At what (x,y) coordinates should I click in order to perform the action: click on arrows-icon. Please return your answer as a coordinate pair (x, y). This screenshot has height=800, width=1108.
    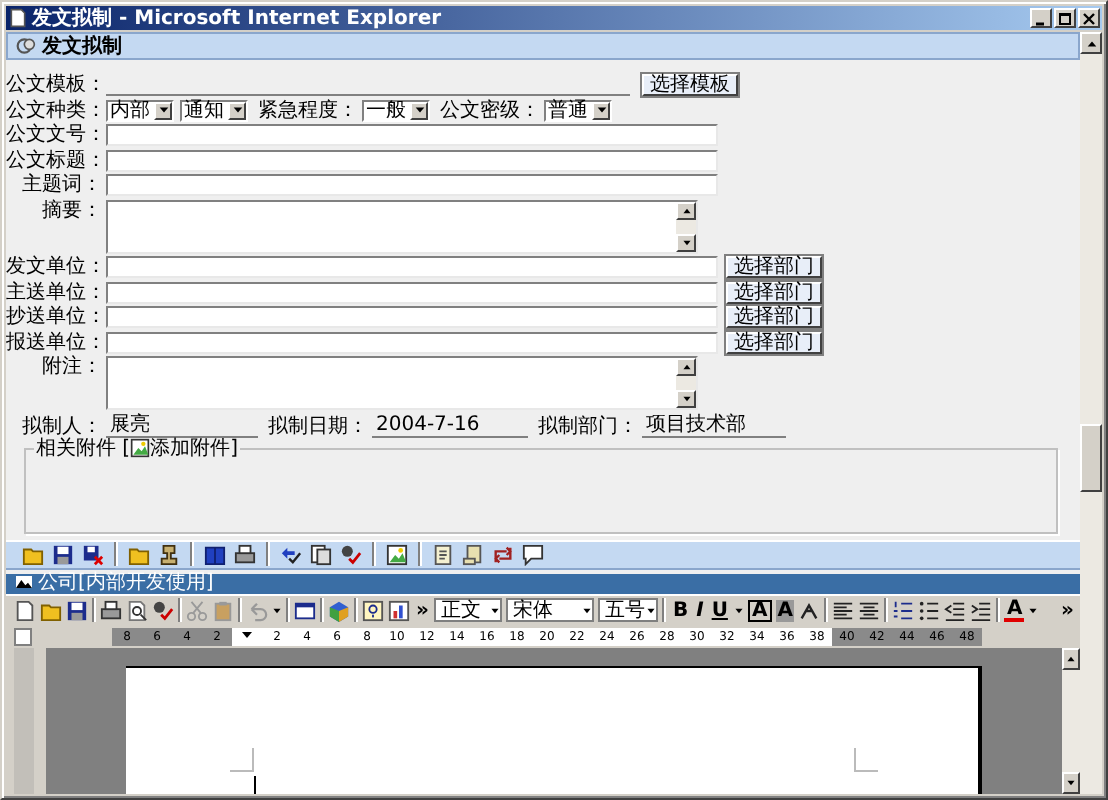
    Looking at the image, I should click on (503, 554).